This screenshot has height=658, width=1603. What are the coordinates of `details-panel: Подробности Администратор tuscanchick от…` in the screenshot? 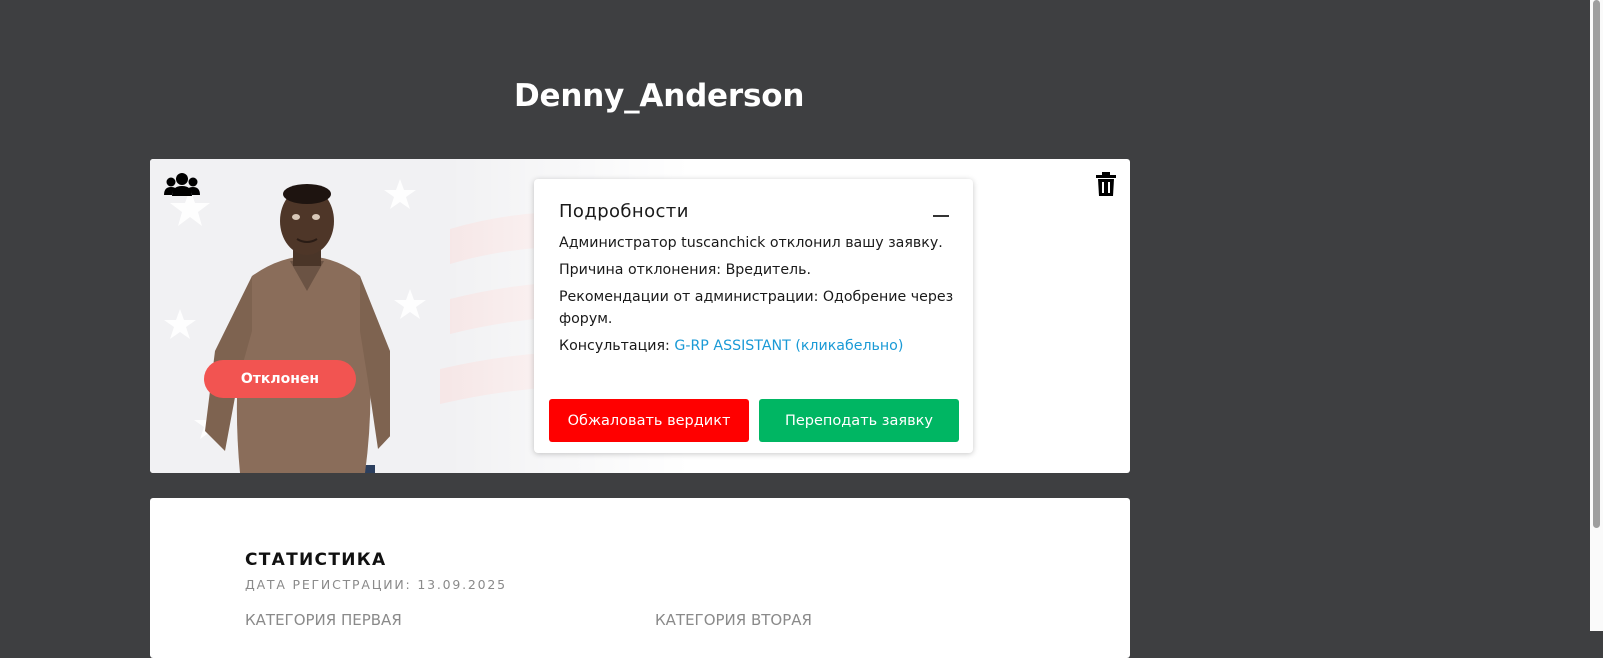 It's located at (753, 316).